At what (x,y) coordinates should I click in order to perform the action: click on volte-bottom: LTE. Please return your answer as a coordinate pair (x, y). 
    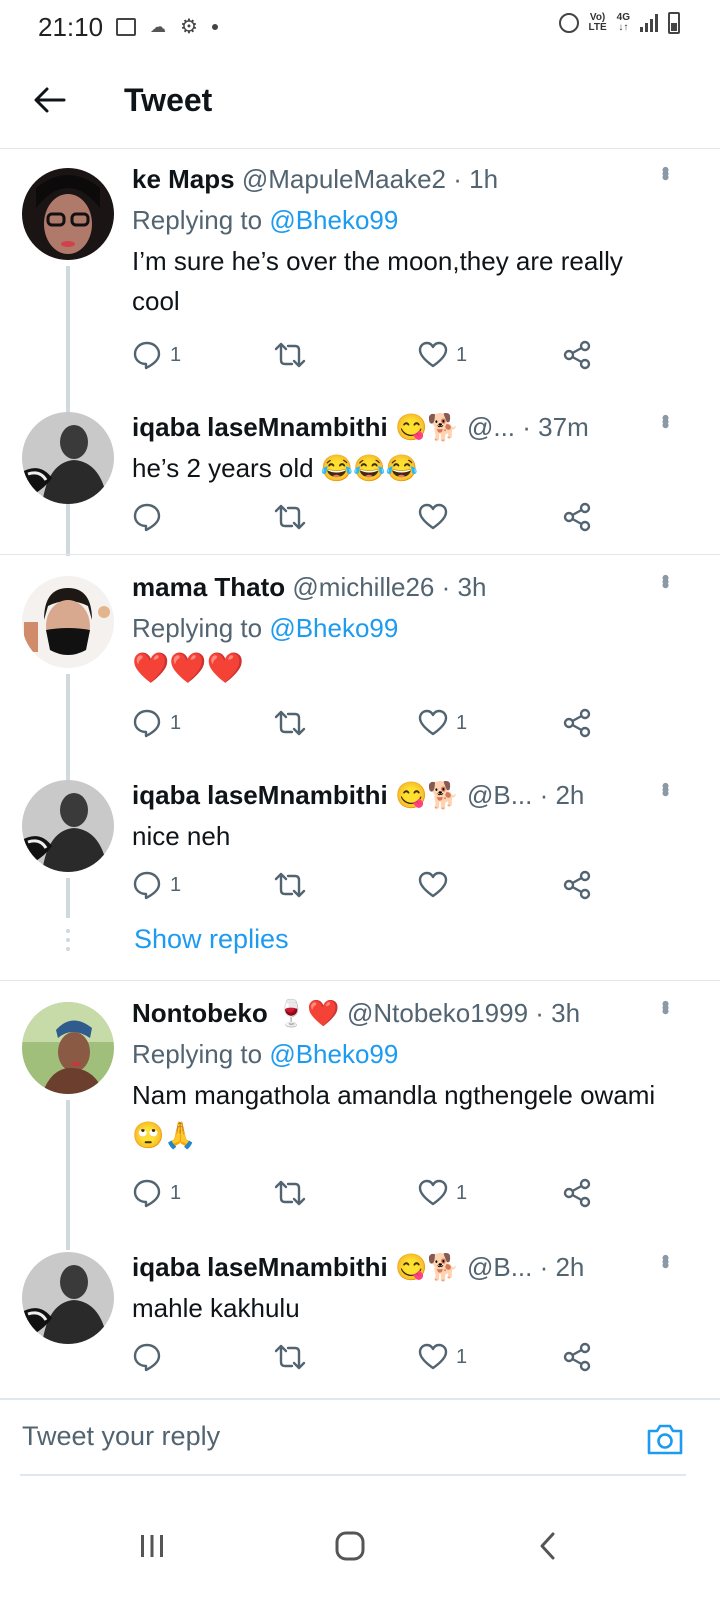
    Looking at the image, I should click on (597, 27).